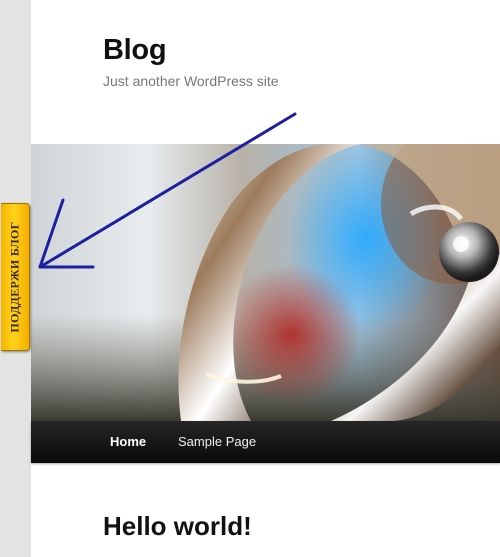 The image size is (500, 557). What do you see at coordinates (265, 442) in the screenshot?
I see `main-navigation: Home Sample Page` at bounding box center [265, 442].